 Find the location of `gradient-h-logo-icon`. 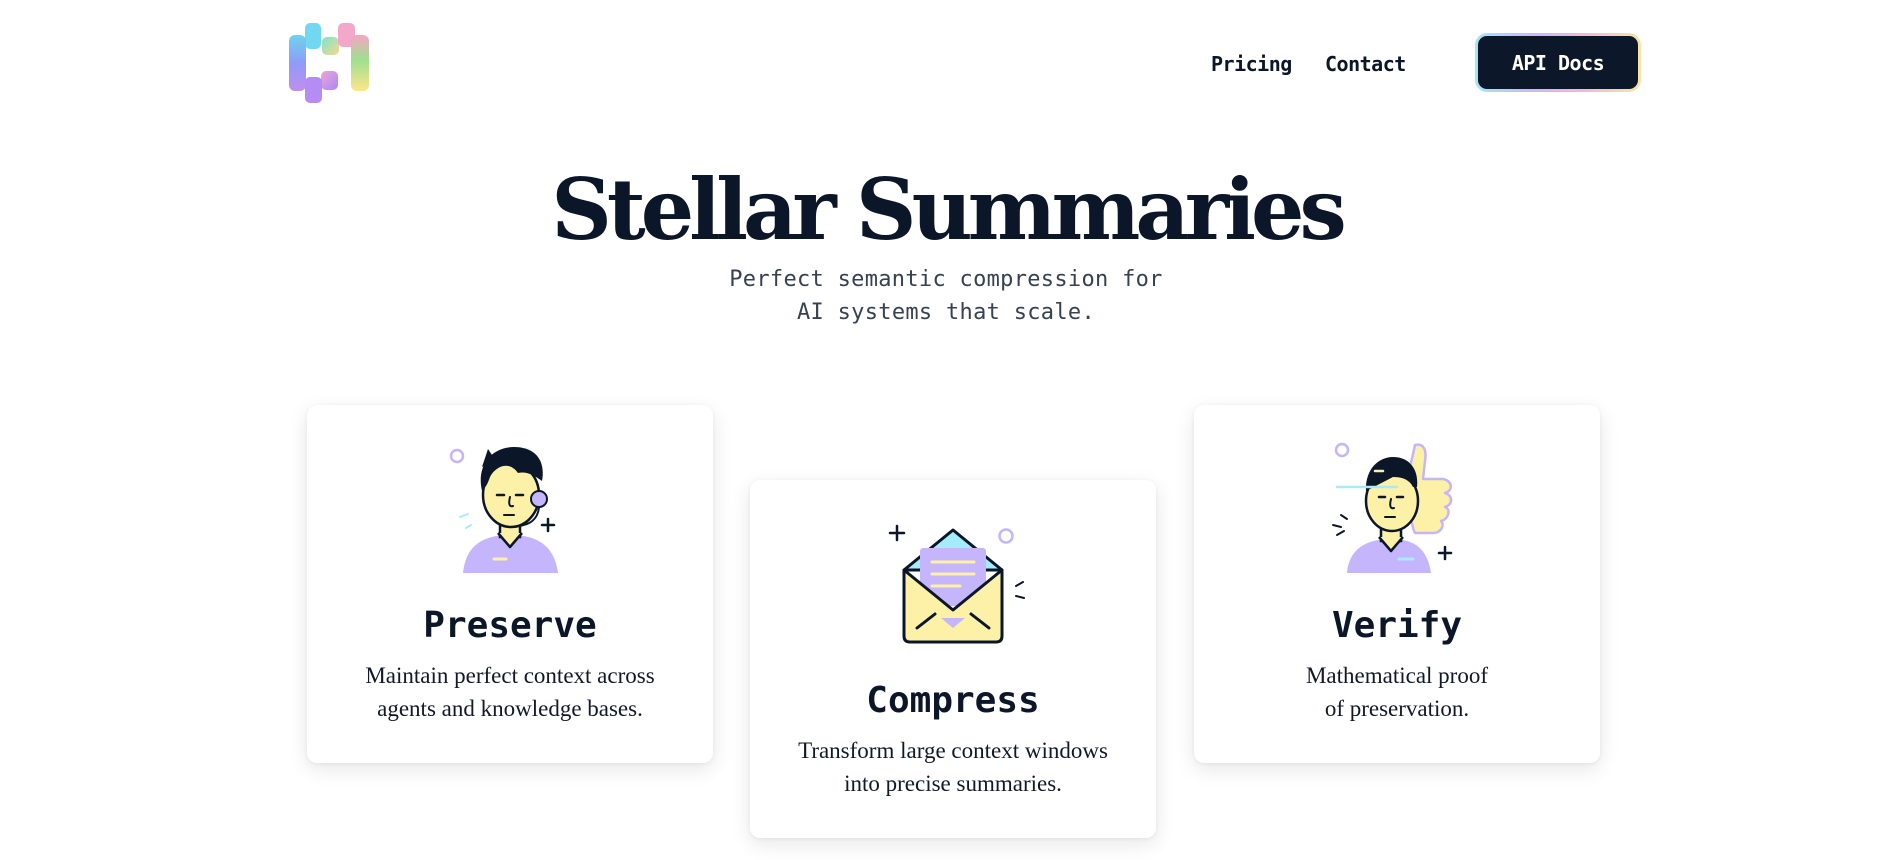

gradient-h-logo-icon is located at coordinates (329, 63).